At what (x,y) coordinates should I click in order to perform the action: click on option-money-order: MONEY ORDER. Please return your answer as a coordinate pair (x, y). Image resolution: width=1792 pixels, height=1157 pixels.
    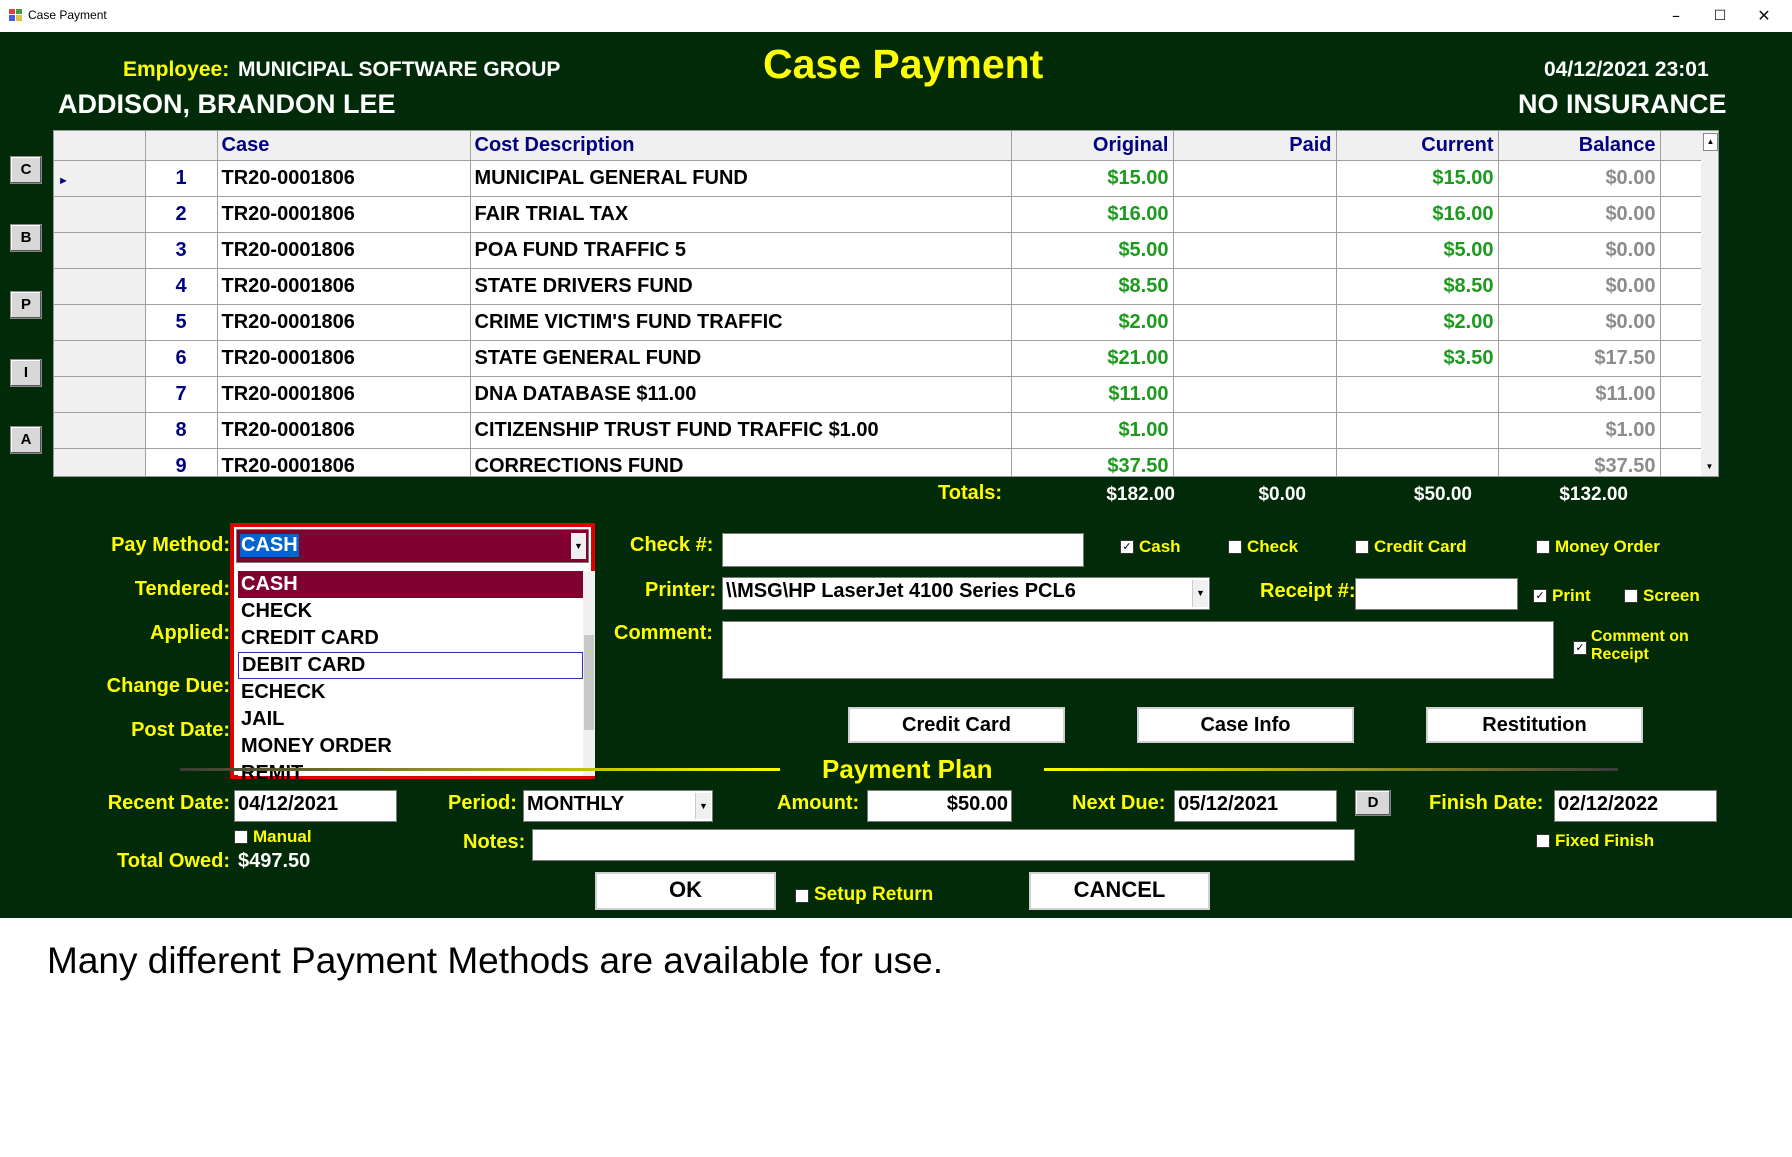
    Looking at the image, I should click on (410, 746).